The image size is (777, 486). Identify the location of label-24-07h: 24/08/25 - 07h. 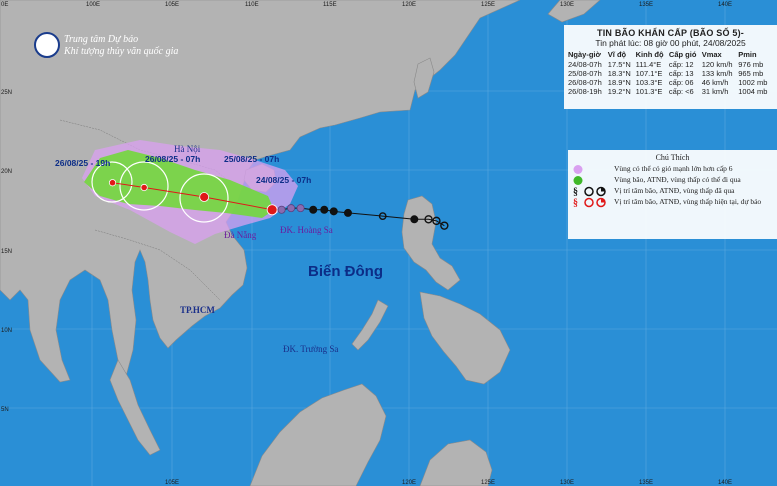
(283, 180).